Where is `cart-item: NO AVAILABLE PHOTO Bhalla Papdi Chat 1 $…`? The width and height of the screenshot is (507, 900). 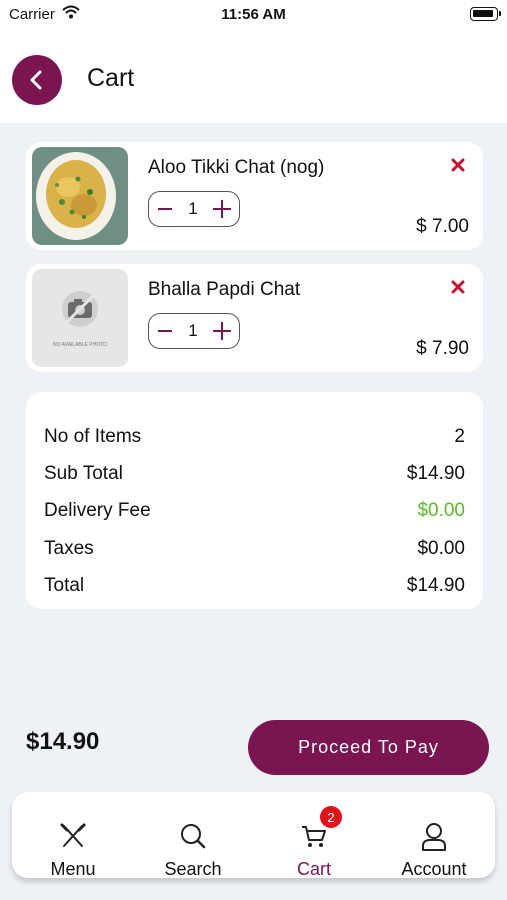 cart-item: NO AVAILABLE PHOTO Bhalla Papdi Chat 1 $… is located at coordinates (254, 318).